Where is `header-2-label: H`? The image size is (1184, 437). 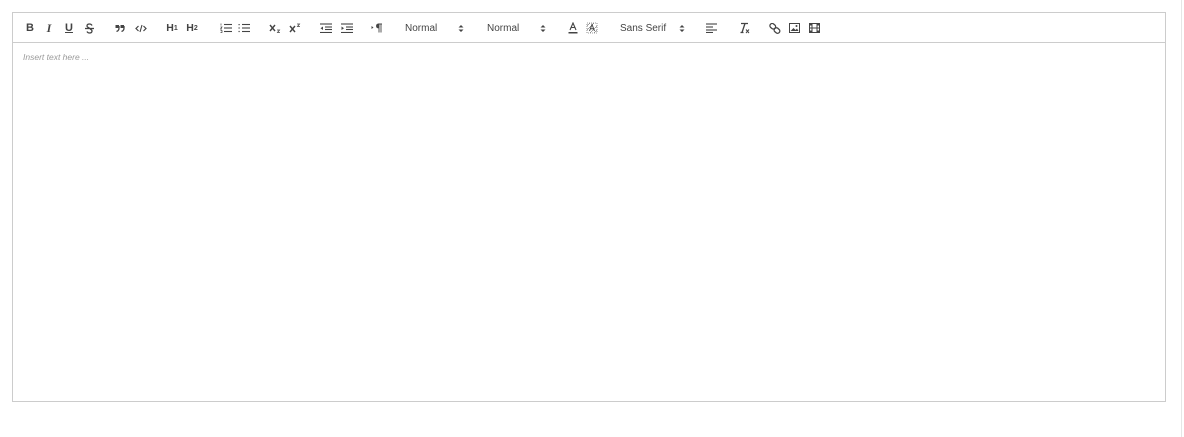 header-2-label: H is located at coordinates (190, 28).